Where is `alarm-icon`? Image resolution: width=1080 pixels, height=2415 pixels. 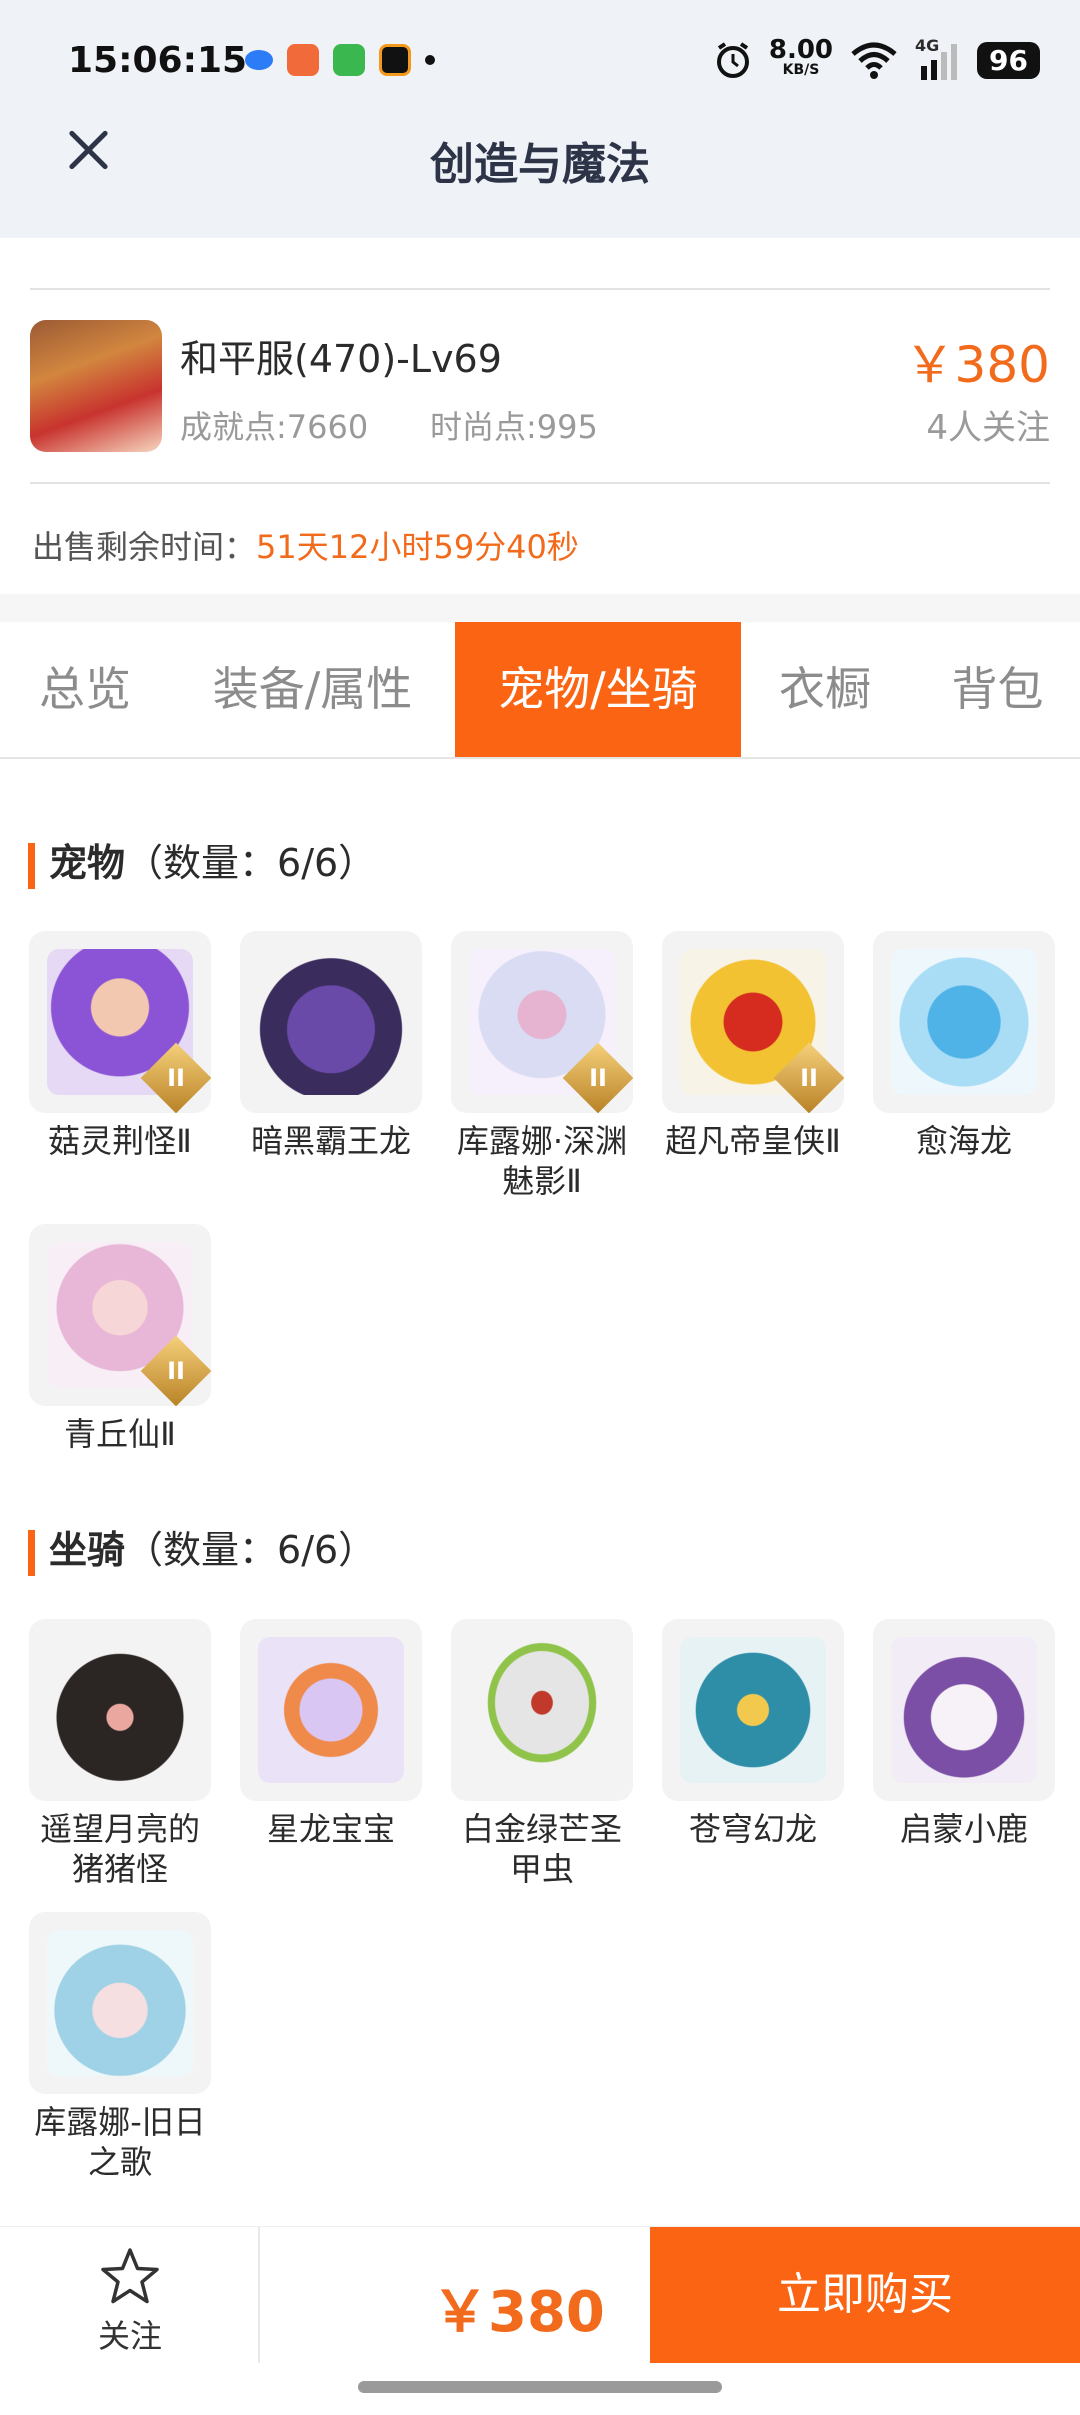 alarm-icon is located at coordinates (732, 60).